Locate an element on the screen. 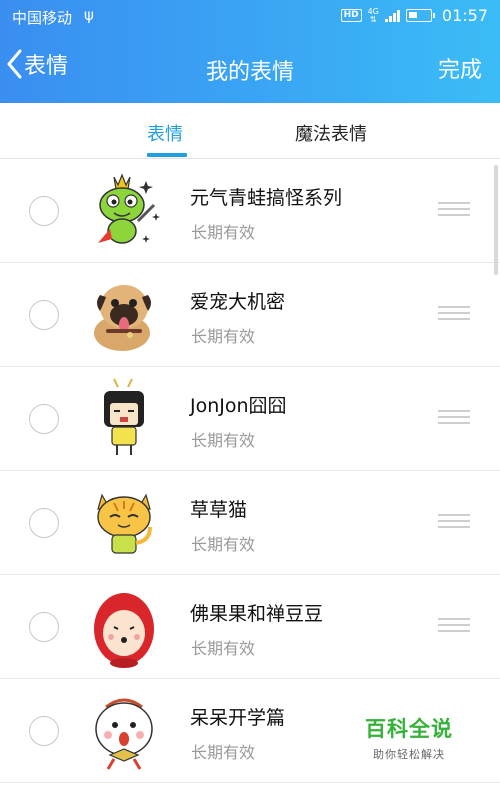  network-icon: 4G ⇅ is located at coordinates (373, 15).